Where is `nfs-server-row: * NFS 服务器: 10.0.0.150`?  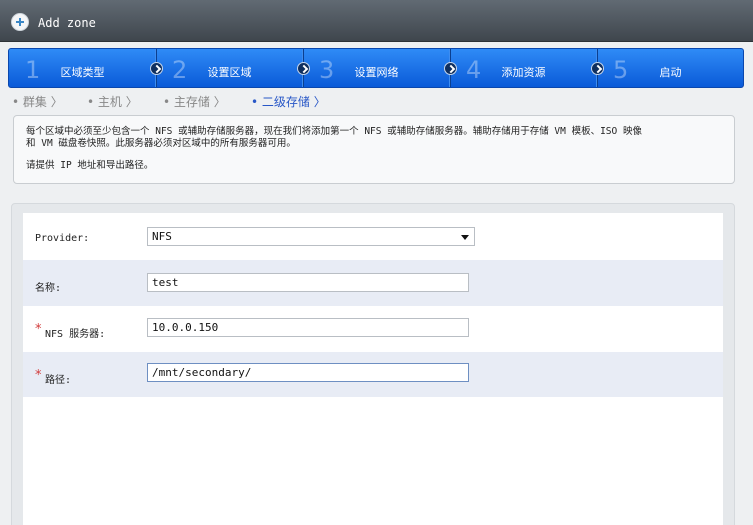
nfs-server-row: * NFS 服务器: 10.0.0.150 is located at coordinates (373, 329).